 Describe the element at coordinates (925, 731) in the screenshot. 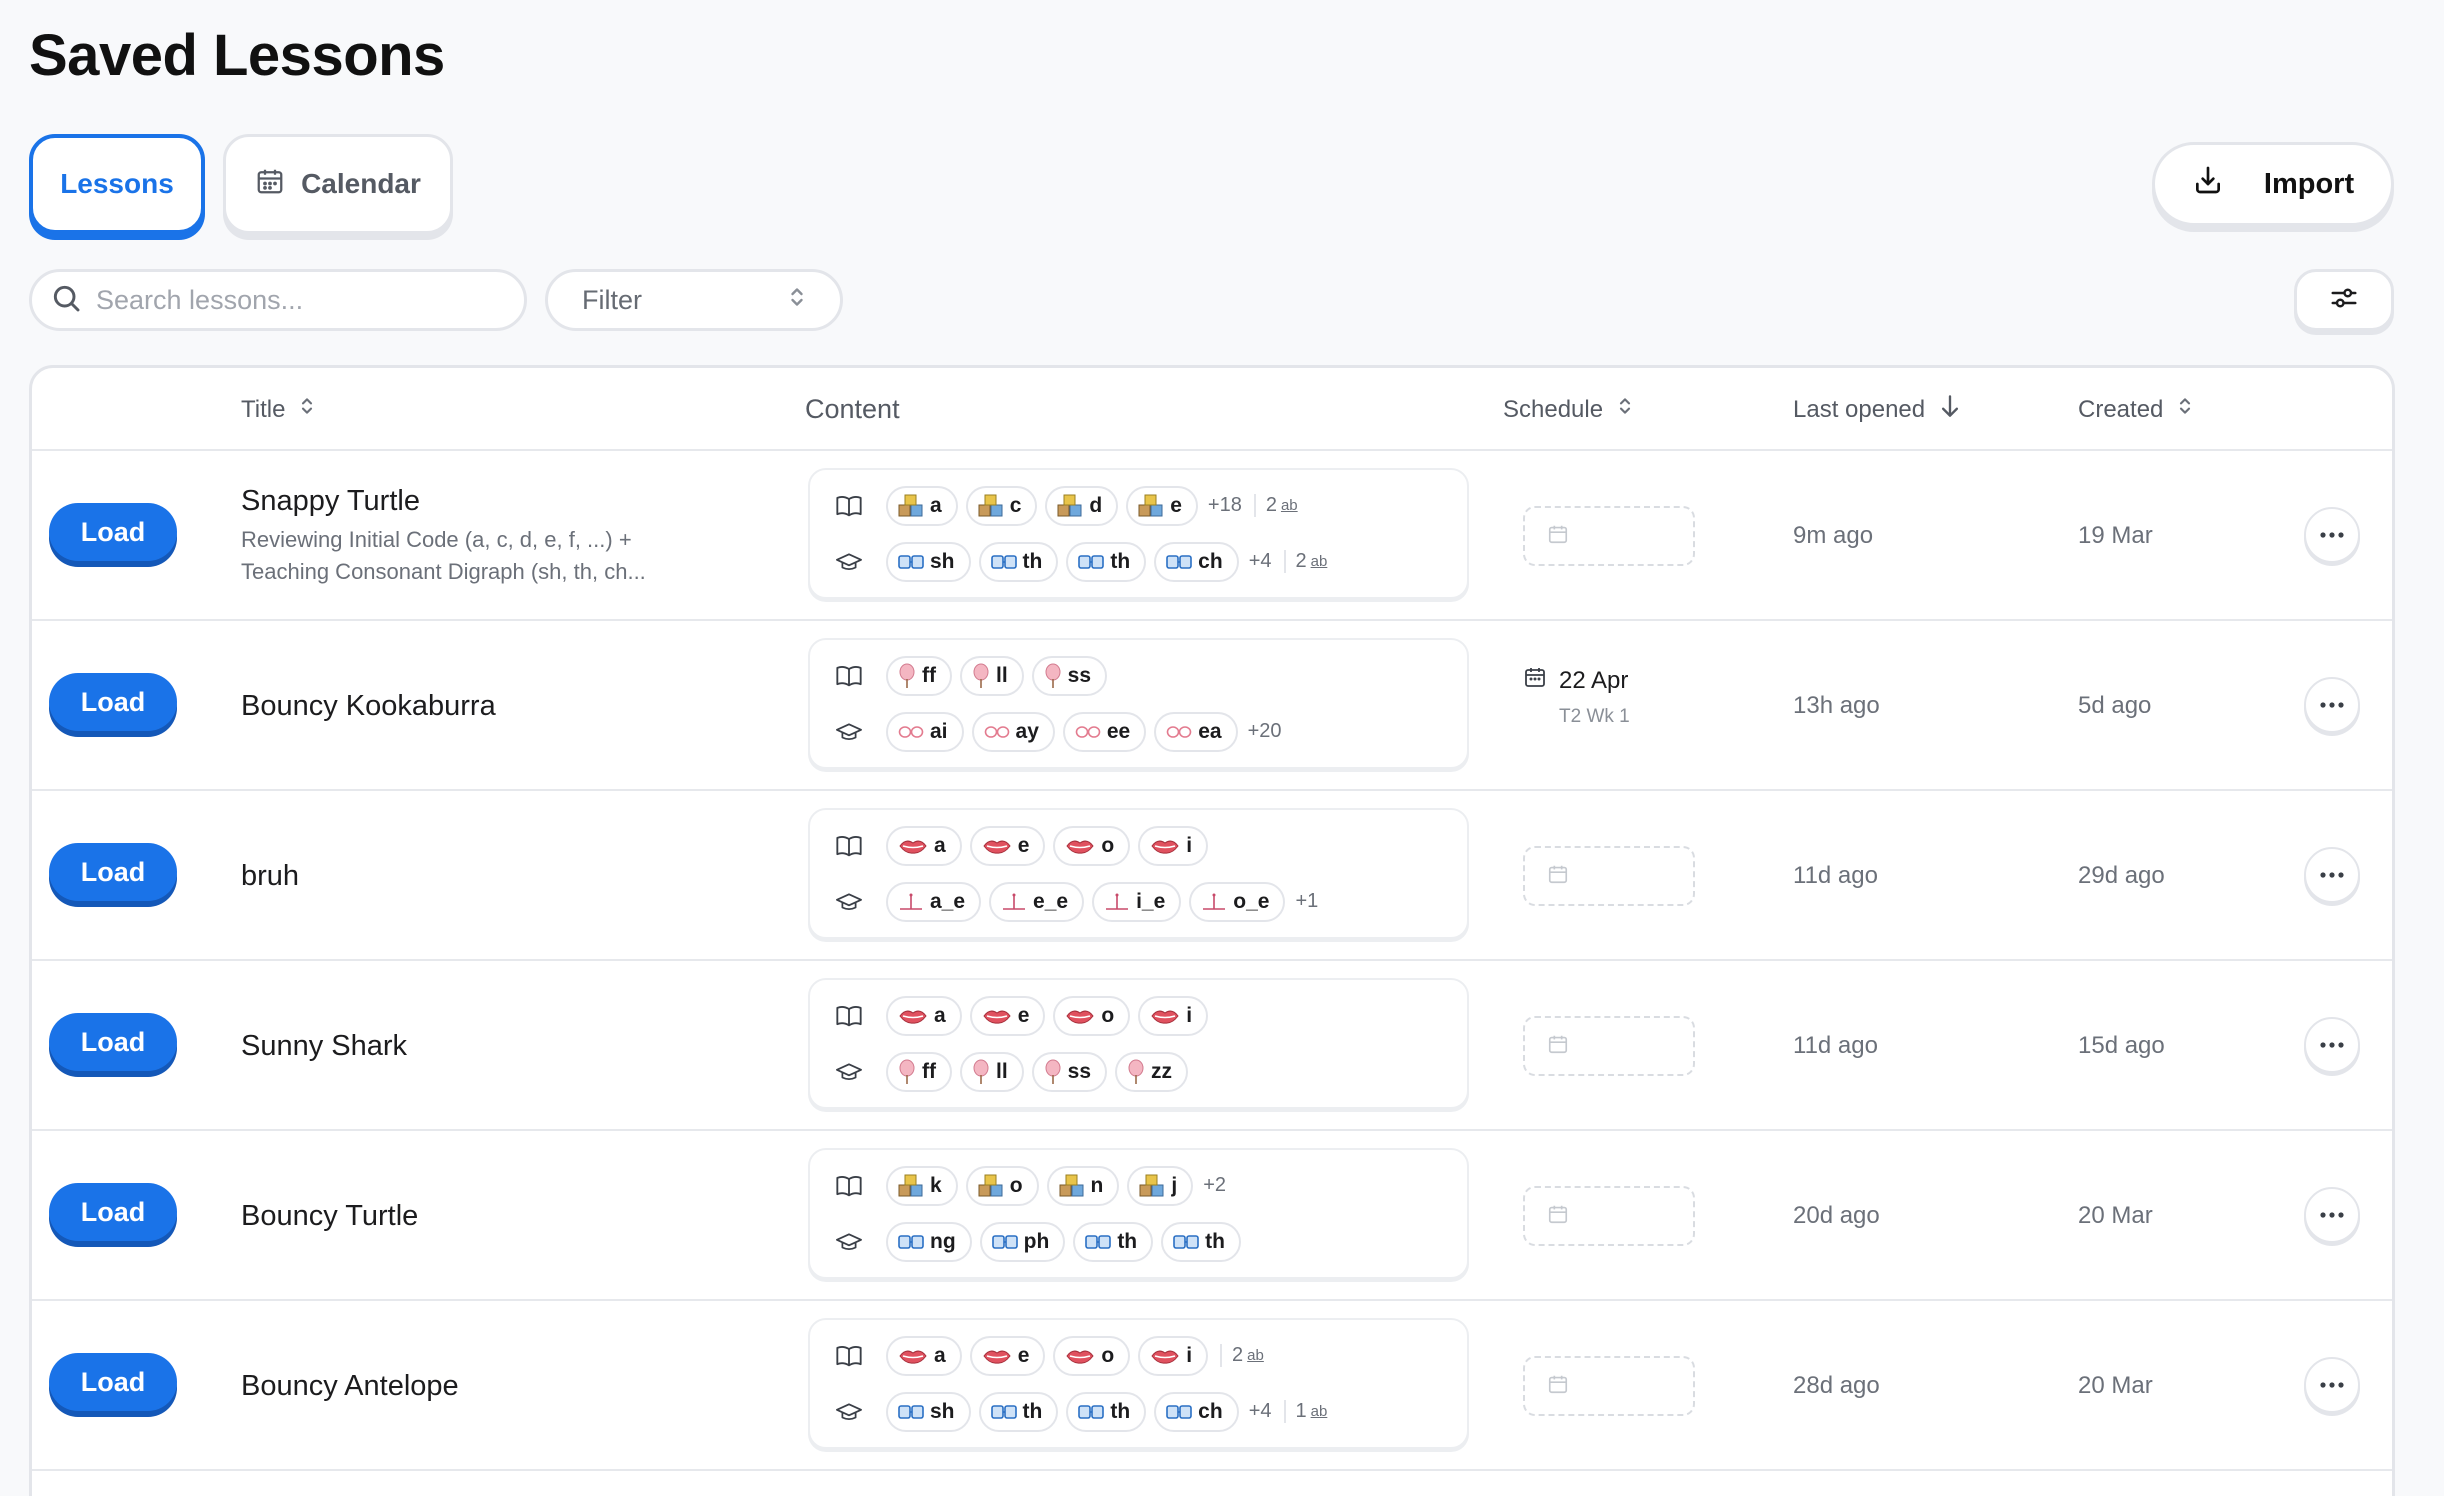

I see `grapheme-chip: ai` at that location.